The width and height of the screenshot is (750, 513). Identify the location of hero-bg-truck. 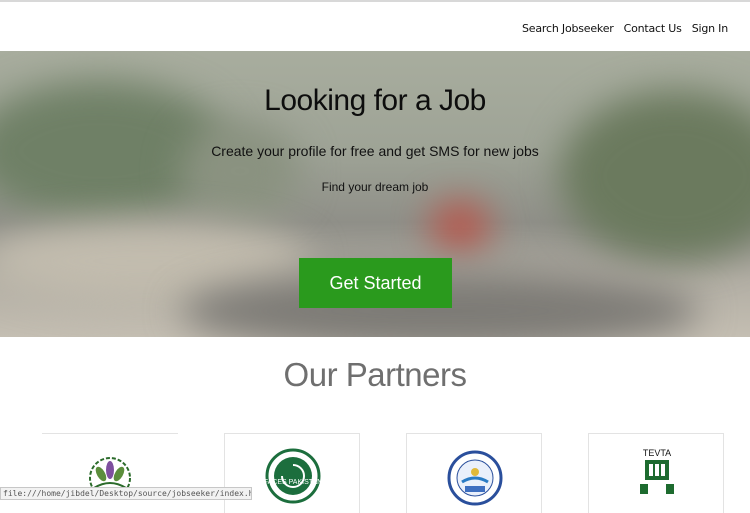
(460, 226).